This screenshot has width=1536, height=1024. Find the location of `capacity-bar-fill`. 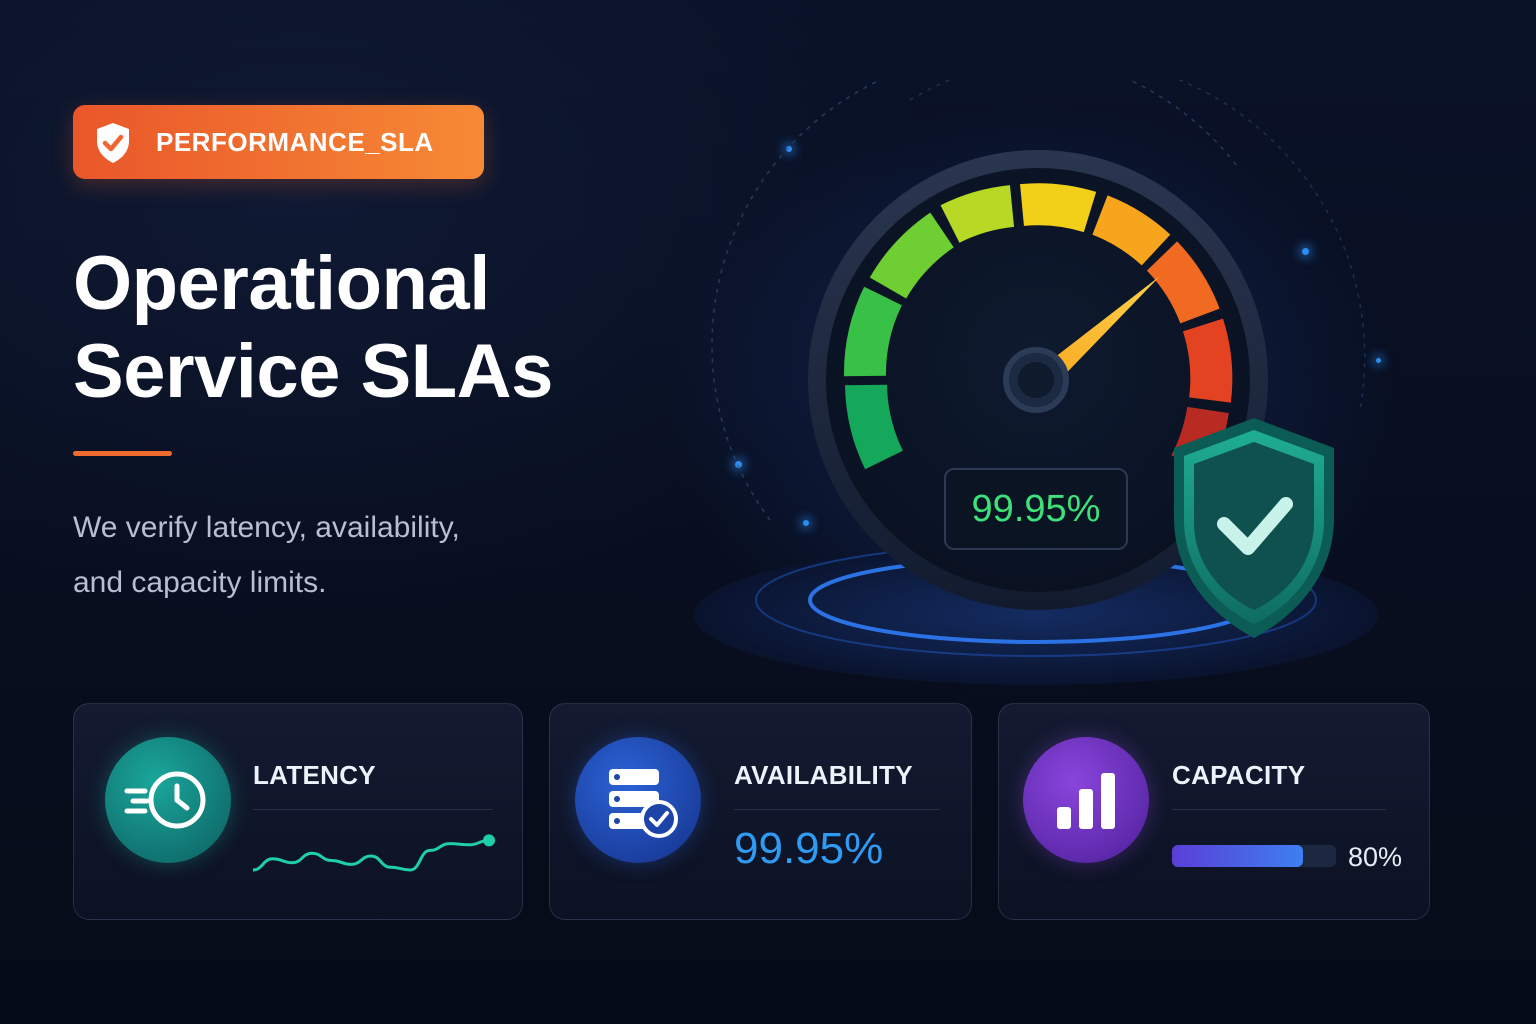

capacity-bar-fill is located at coordinates (1238, 856).